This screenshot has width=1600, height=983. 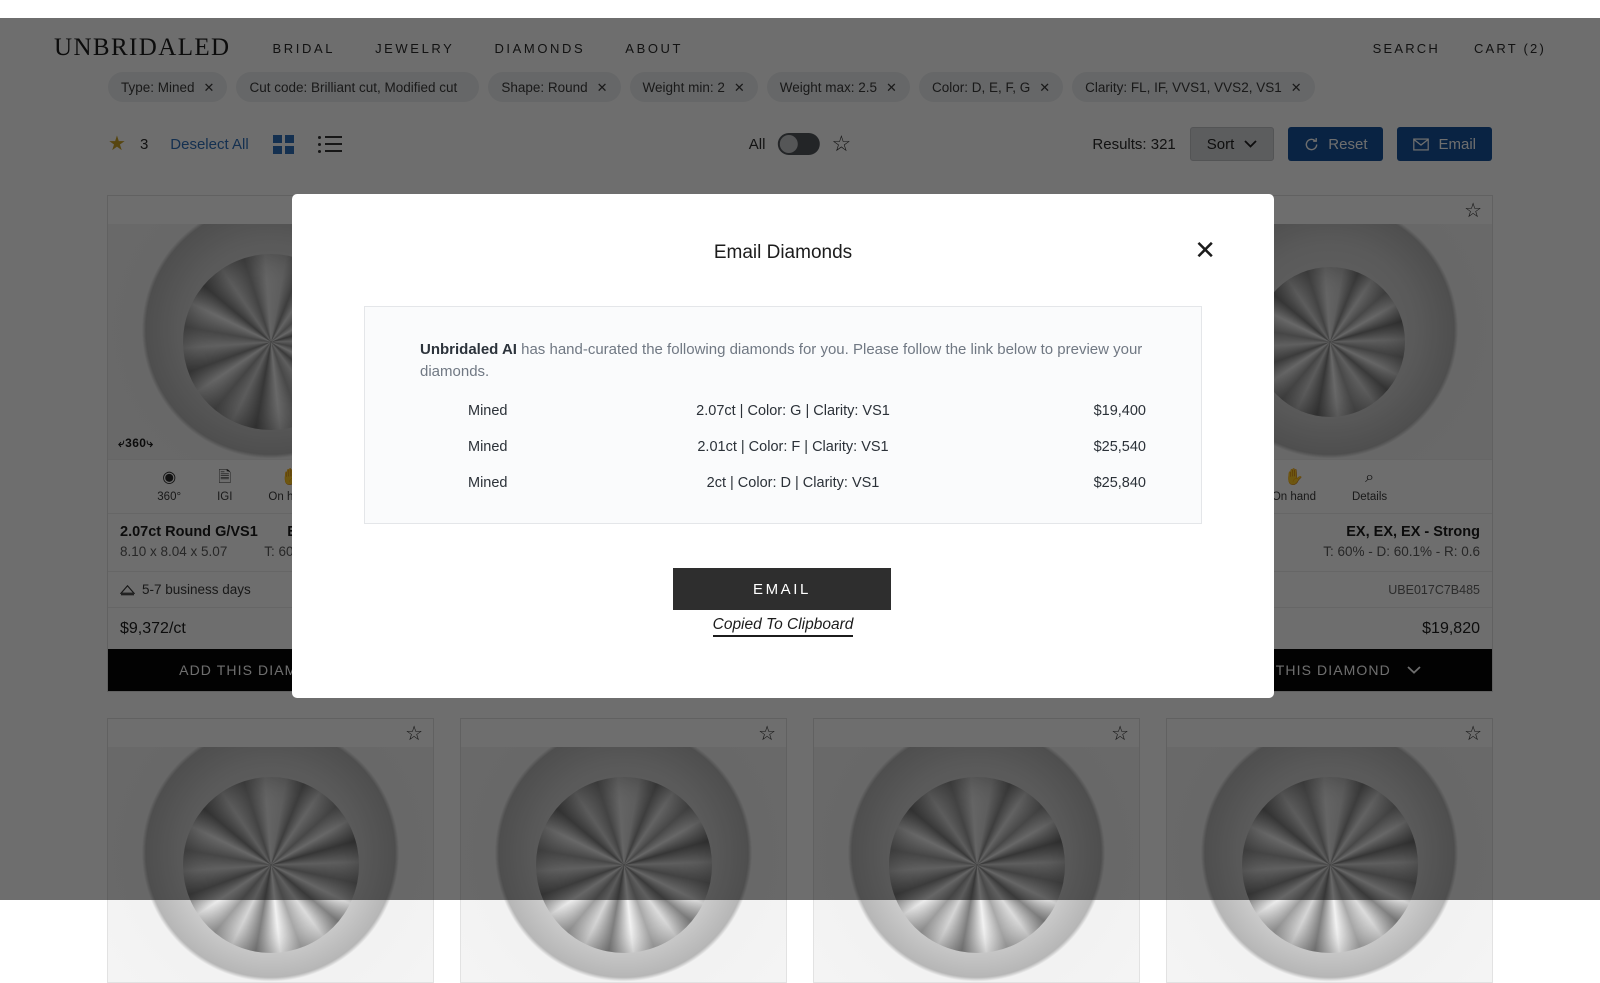 I want to click on copied-to-clipboard-status: Copied To Clipboard, so click(x=783, y=626).